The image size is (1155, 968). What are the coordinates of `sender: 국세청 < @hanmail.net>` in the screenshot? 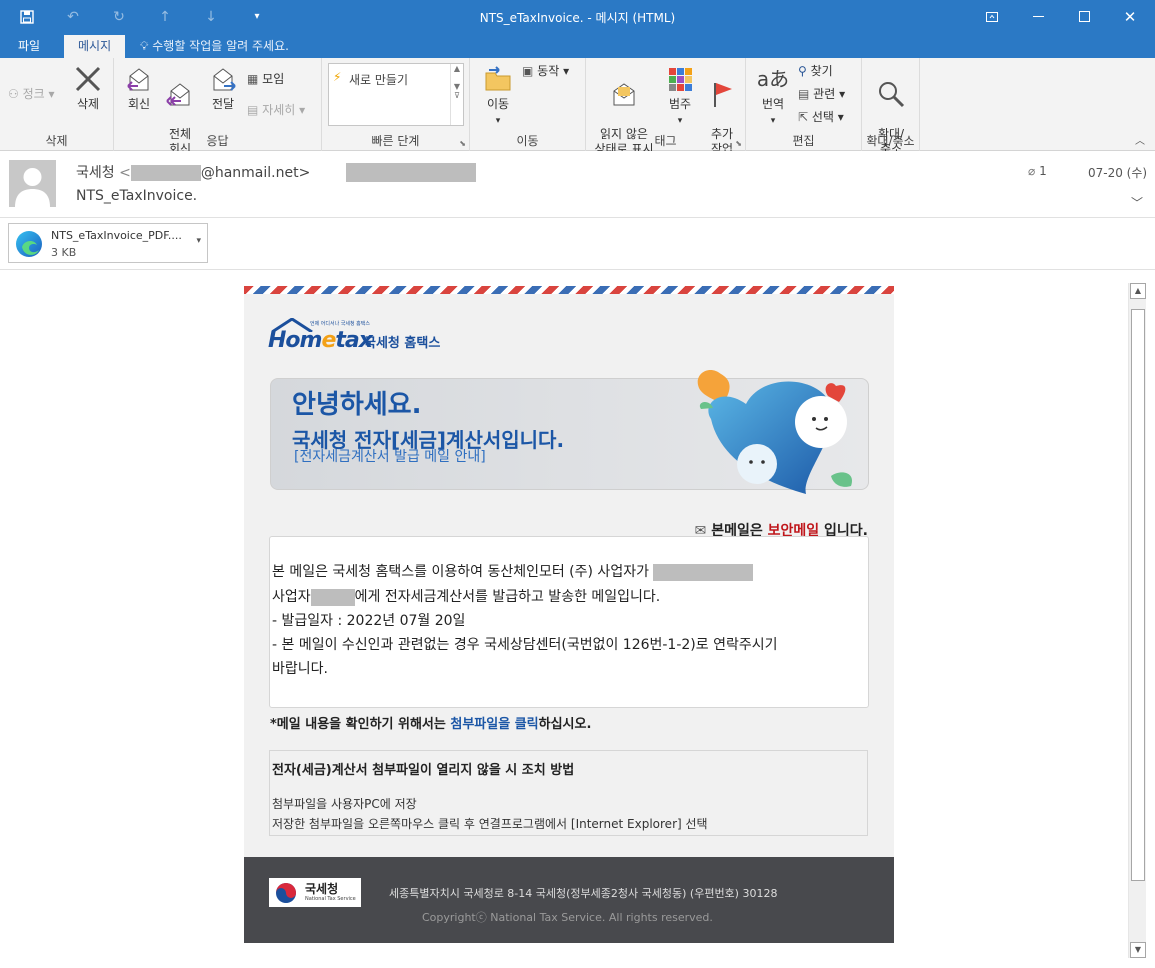 It's located at (193, 172).